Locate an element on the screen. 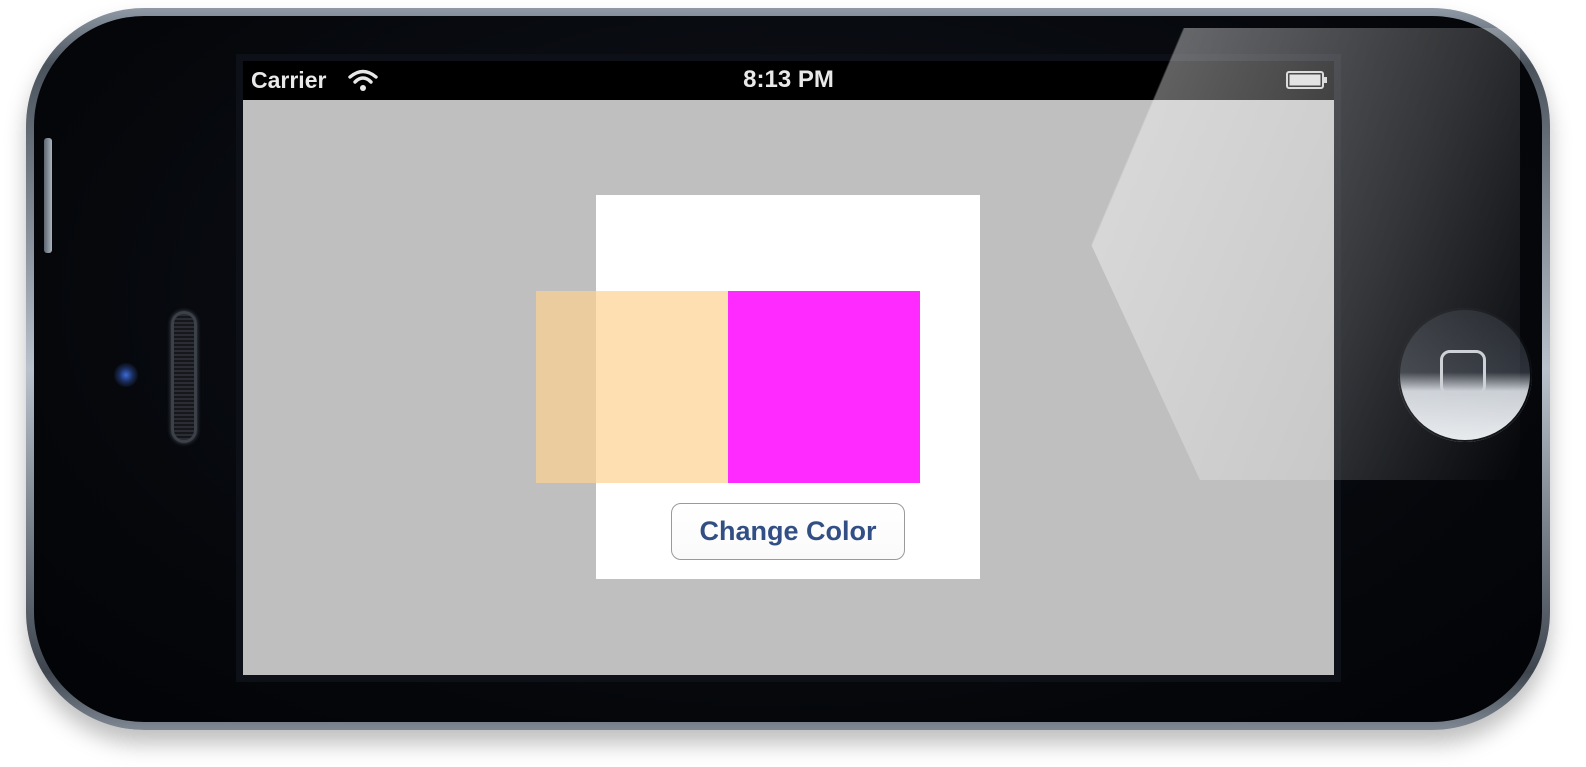  earpiece-speaker is located at coordinates (184, 377).